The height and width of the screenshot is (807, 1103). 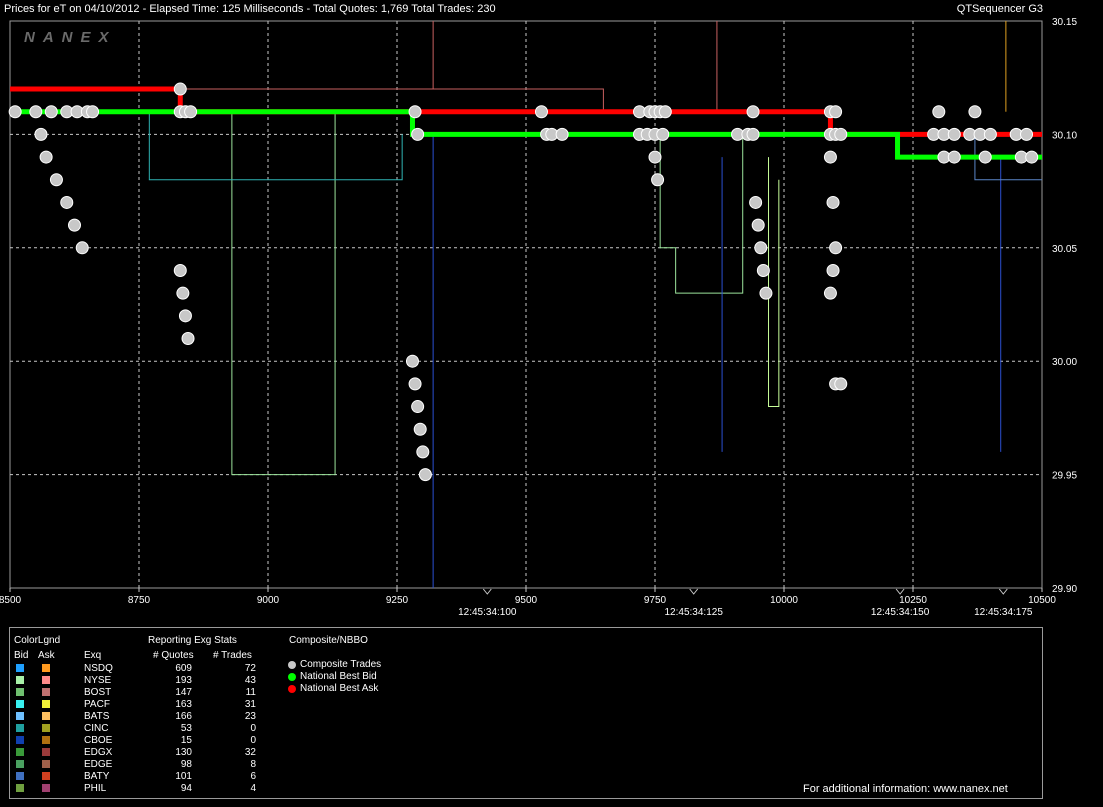 What do you see at coordinates (784, 600) in the screenshot?
I see `x-tick-label: 10000` at bounding box center [784, 600].